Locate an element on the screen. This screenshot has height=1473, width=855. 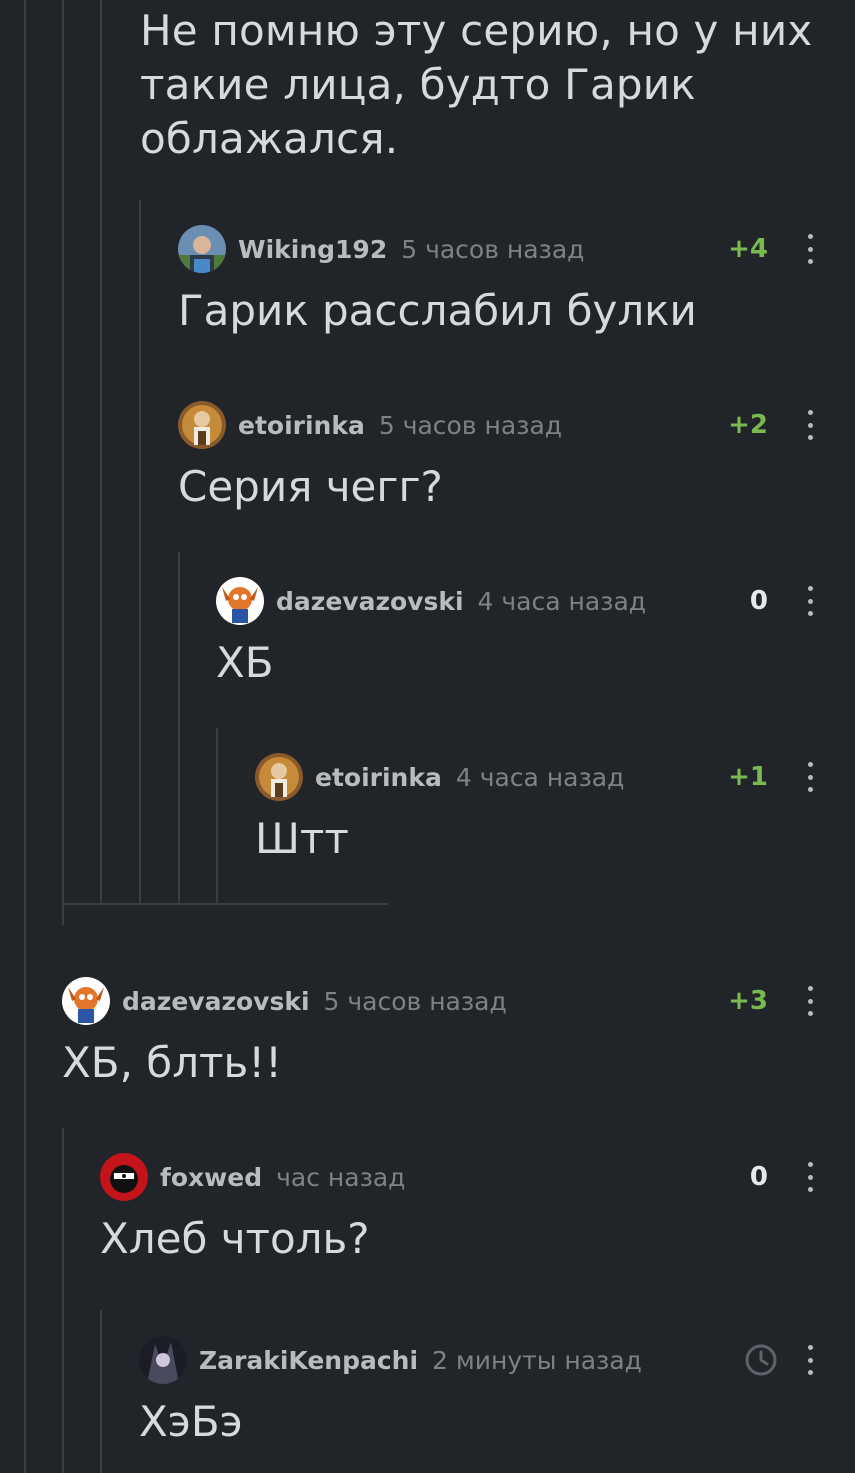
comment-header: etoirinka 4 часа назад is located at coordinates (439, 777).